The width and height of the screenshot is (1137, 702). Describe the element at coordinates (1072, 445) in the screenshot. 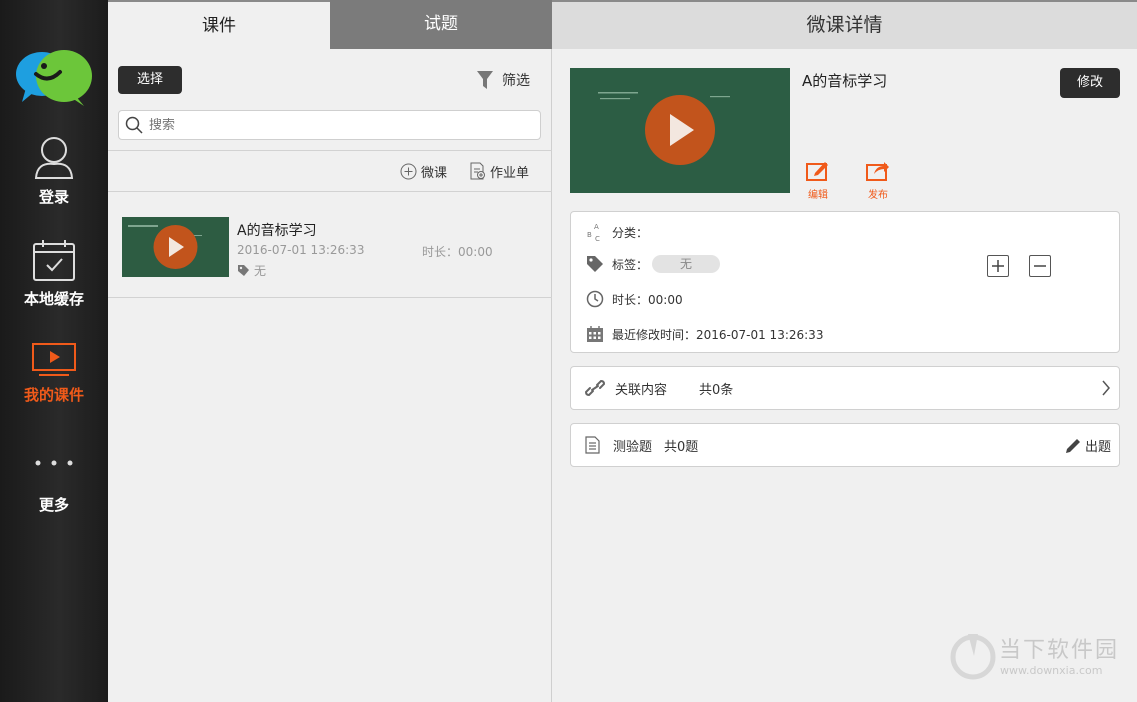

I see `pencil-icon` at that location.